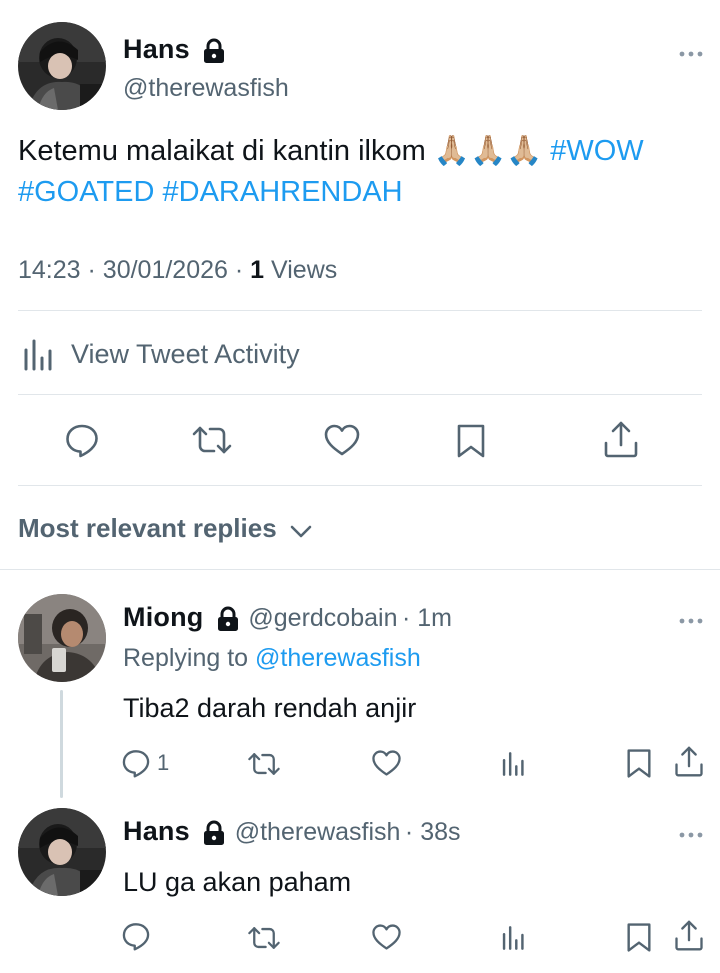 The width and height of the screenshot is (720, 973). Describe the element at coordinates (257, 270) in the screenshot. I see `views-count: 1` at that location.